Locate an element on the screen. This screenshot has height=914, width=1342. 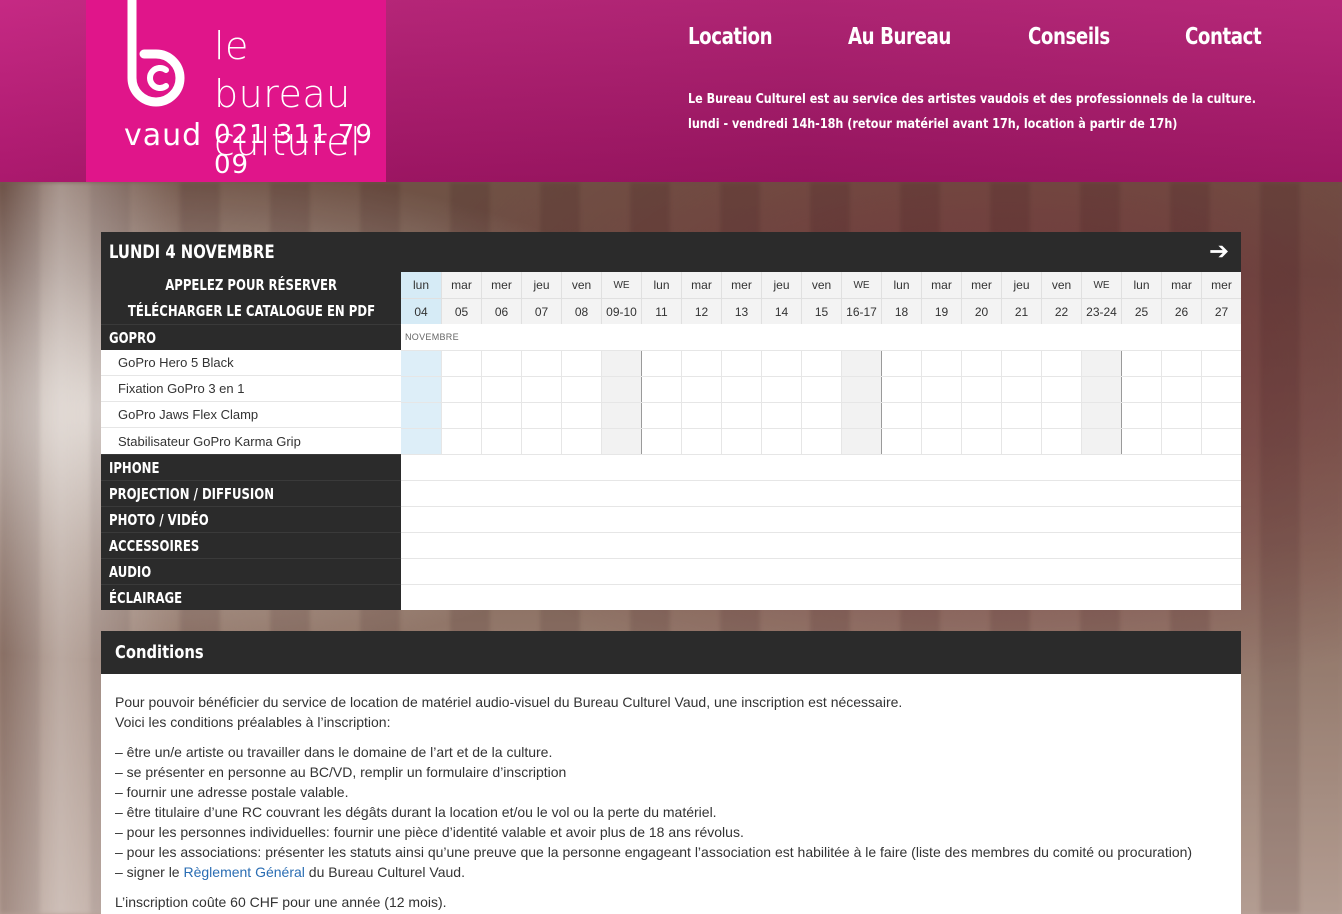
call-to-reserve: APPELEZ POUR RÉSERVER is located at coordinates (251, 285).